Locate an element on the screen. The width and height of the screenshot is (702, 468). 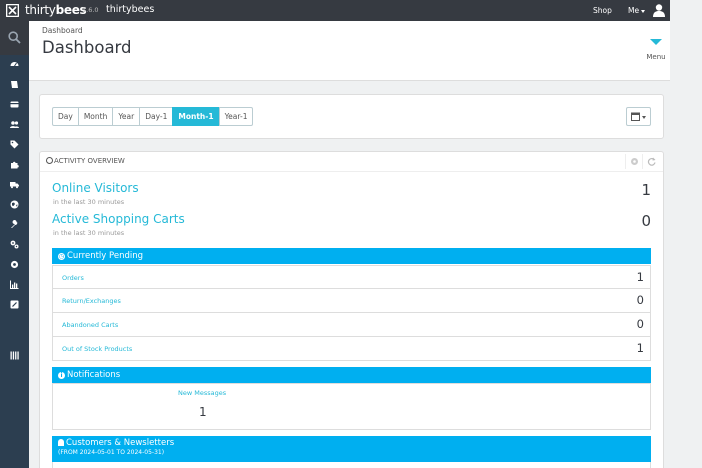
panel-tools is located at coordinates (642, 161).